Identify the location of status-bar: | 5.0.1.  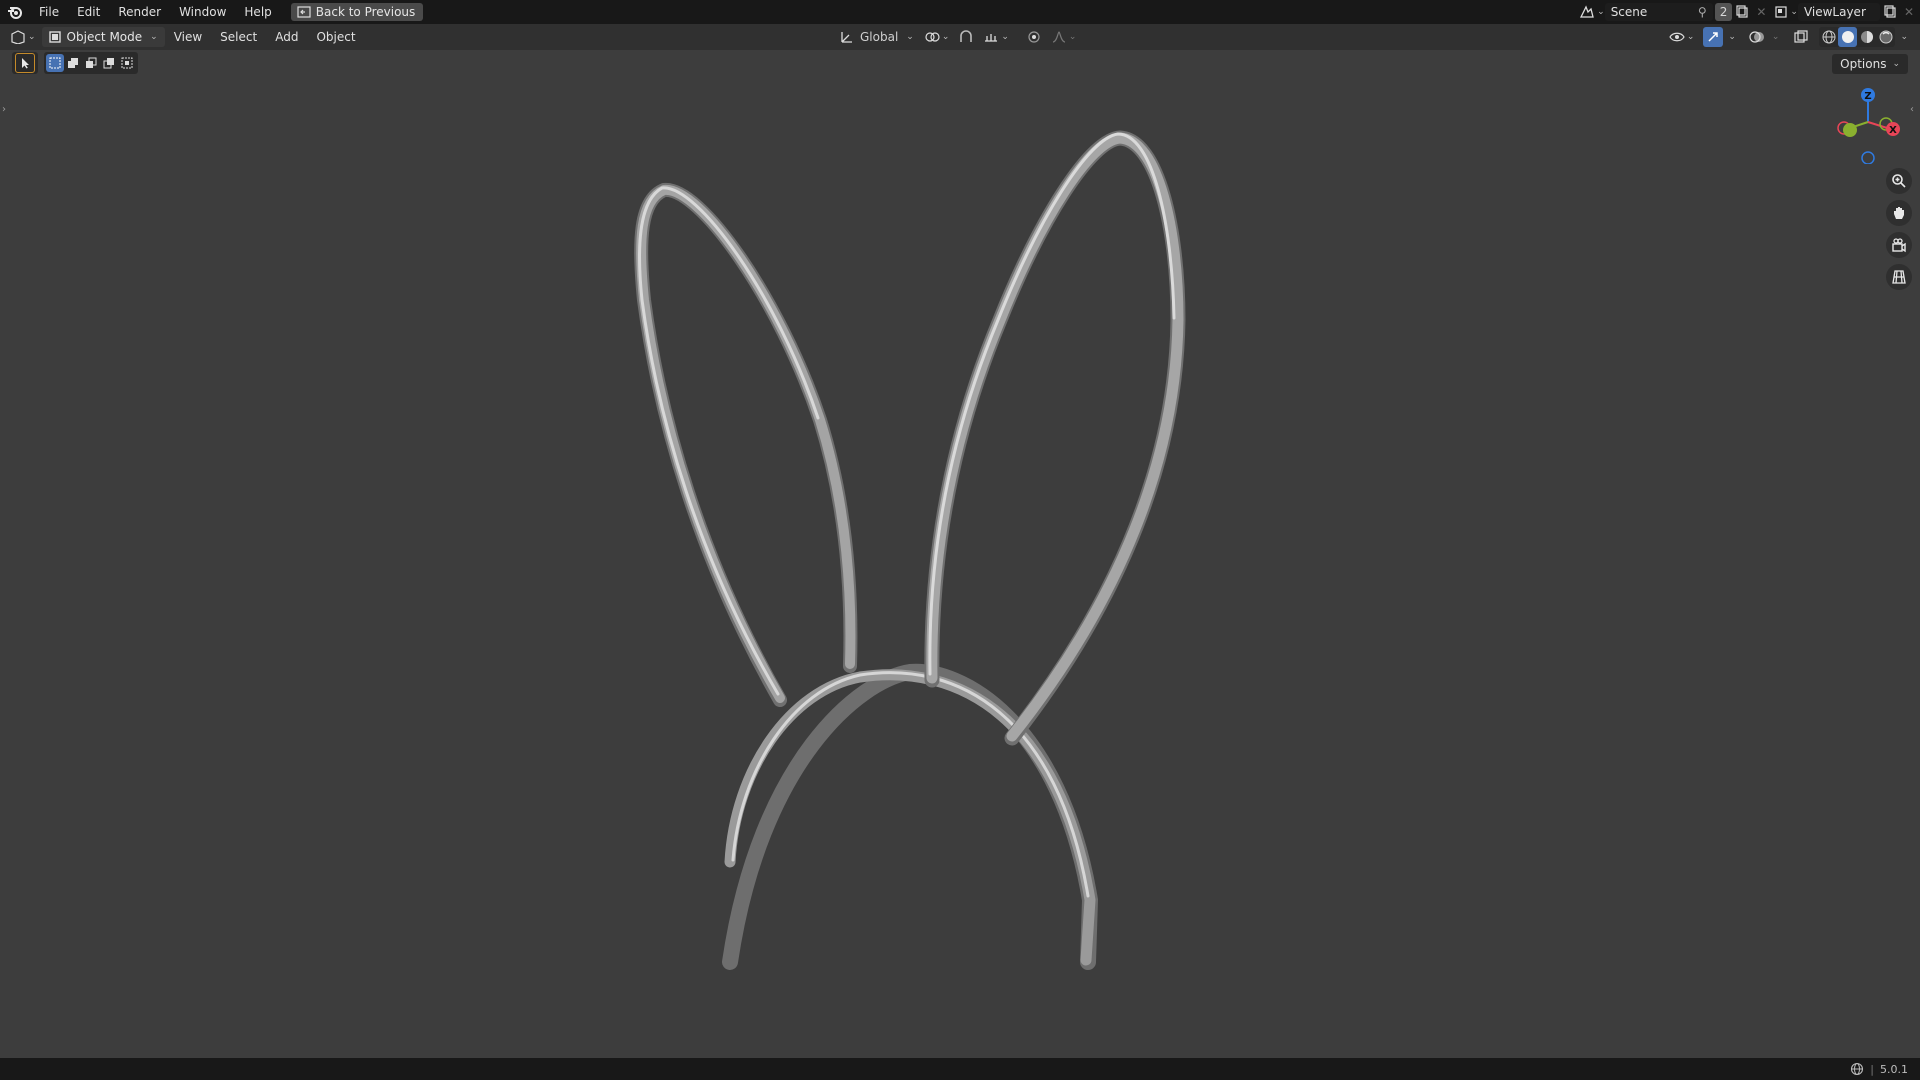
(960, 1069).